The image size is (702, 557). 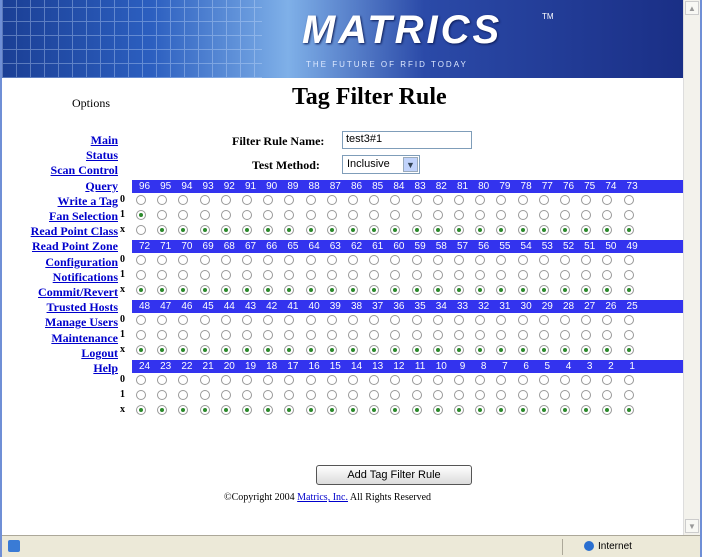 What do you see at coordinates (322, 497) in the screenshot?
I see `matrics-inc-link: Matrics, Inc.` at bounding box center [322, 497].